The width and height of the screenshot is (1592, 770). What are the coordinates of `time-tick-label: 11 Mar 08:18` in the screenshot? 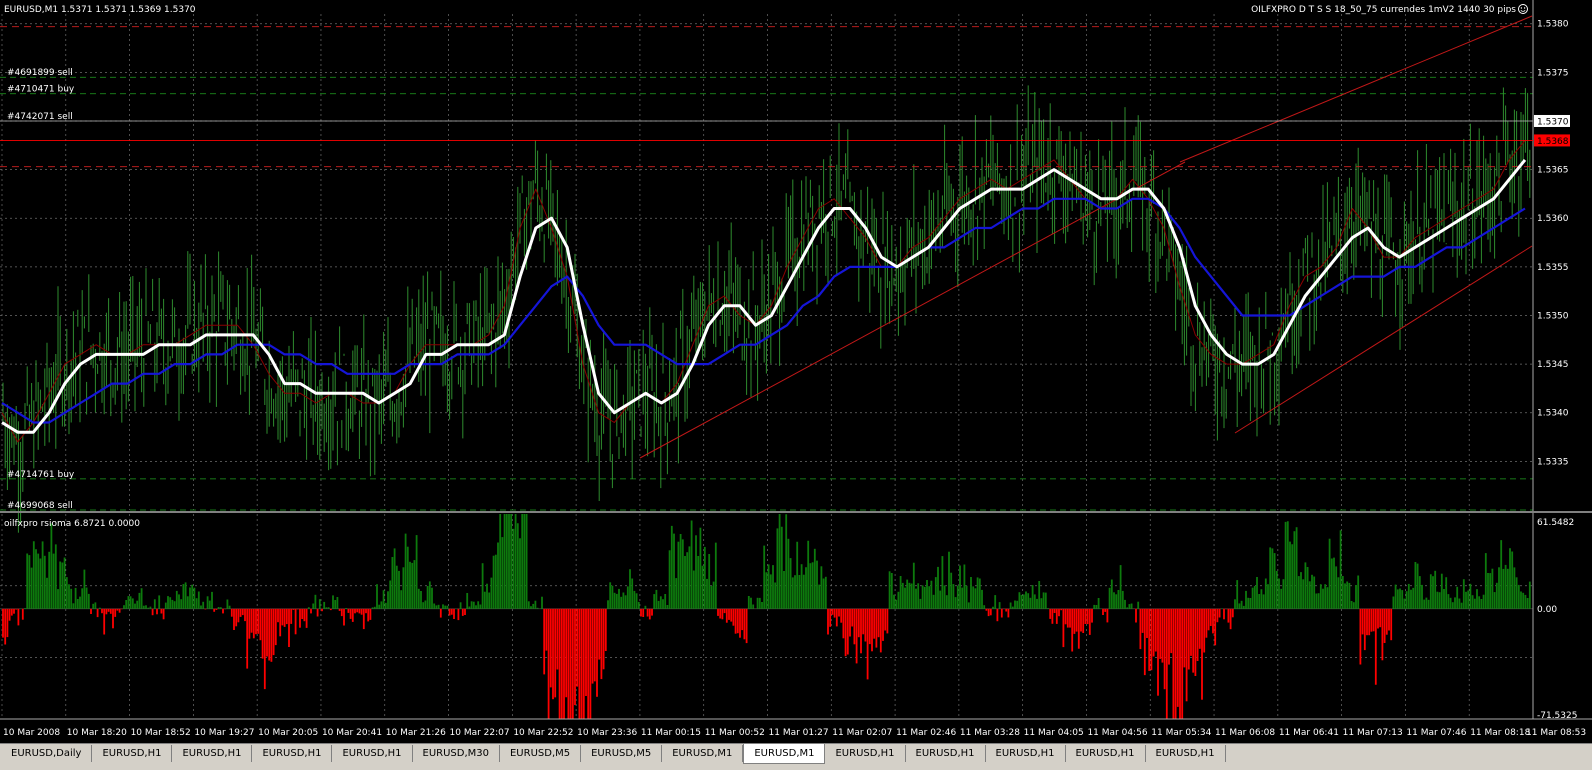 It's located at (1500, 733).